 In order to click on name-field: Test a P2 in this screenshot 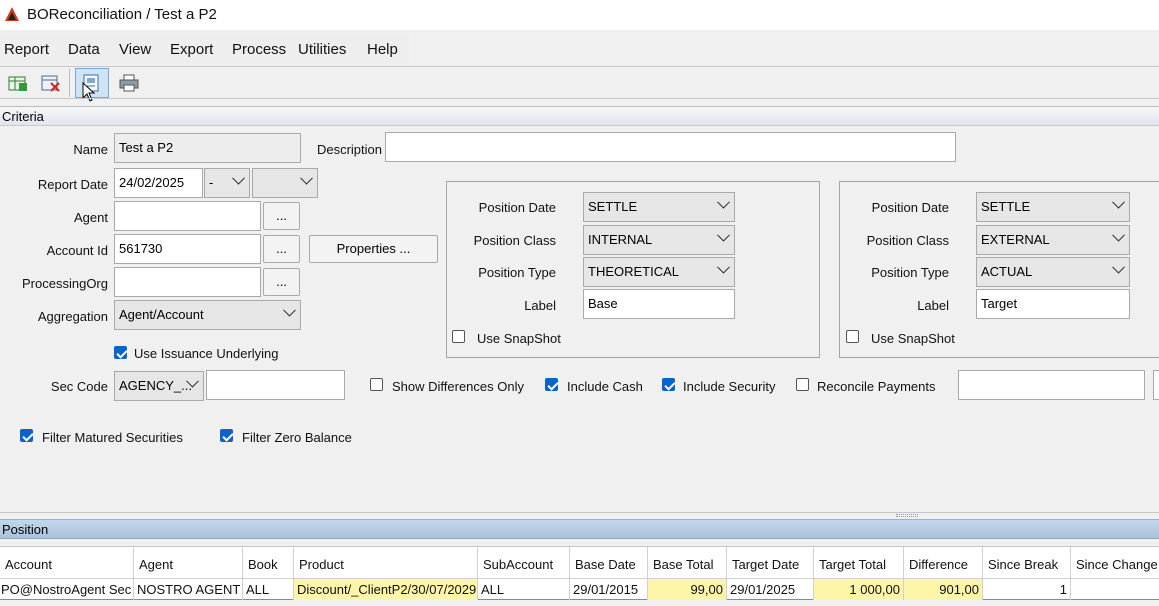, I will do `click(207, 148)`.